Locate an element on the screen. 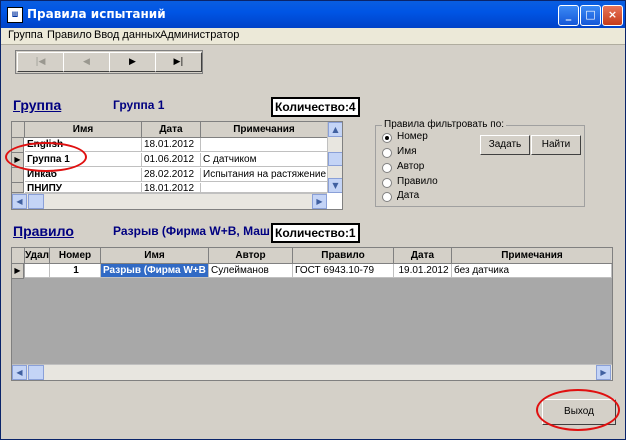  filter-radio-name is located at coordinates (387, 153).